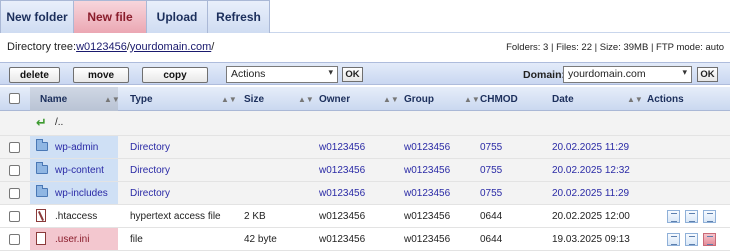 Image resolution: width=730 pixels, height=251 pixels. What do you see at coordinates (499, 99) in the screenshot?
I see `column-header-chmod: CHMOD` at bounding box center [499, 99].